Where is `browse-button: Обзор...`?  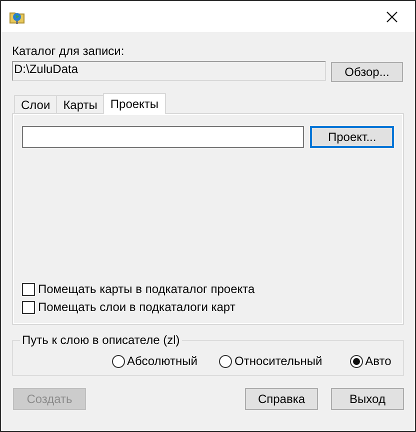
browse-button: Обзор... is located at coordinates (367, 72).